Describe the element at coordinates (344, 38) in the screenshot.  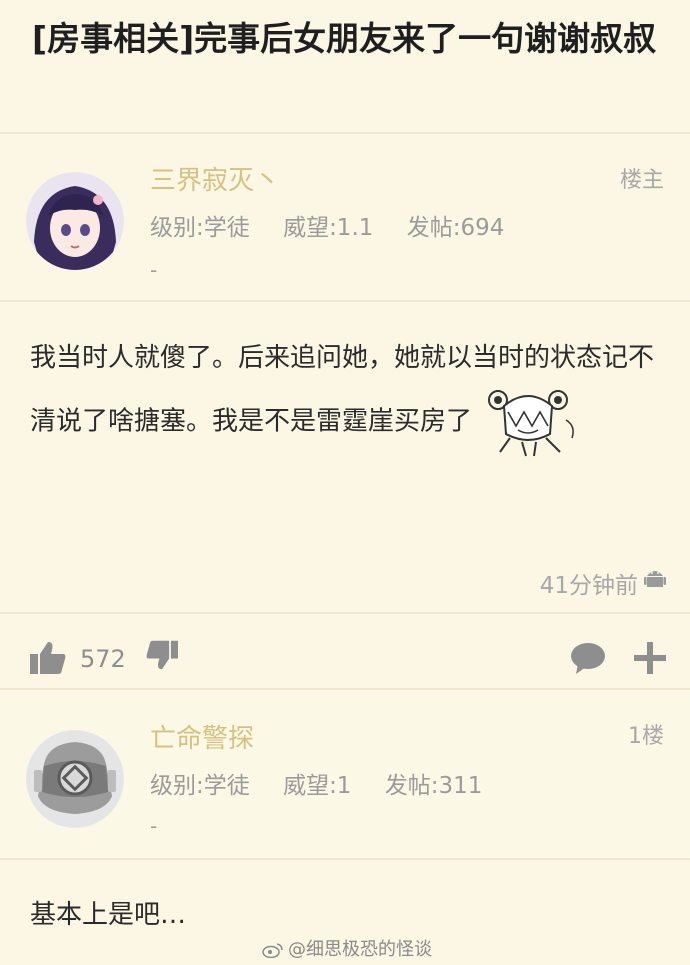
I see `post-title: [房事相关]完事后女朋友来了一句谢谢叔叔` at that location.